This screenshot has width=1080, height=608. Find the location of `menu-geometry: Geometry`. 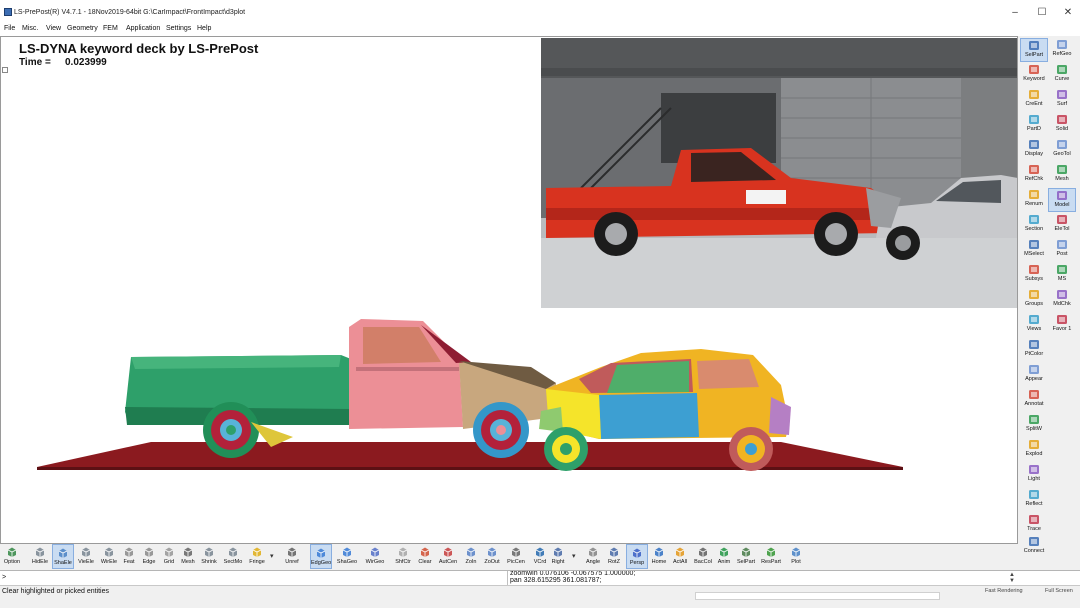

menu-geometry: Geometry is located at coordinates (82, 28).